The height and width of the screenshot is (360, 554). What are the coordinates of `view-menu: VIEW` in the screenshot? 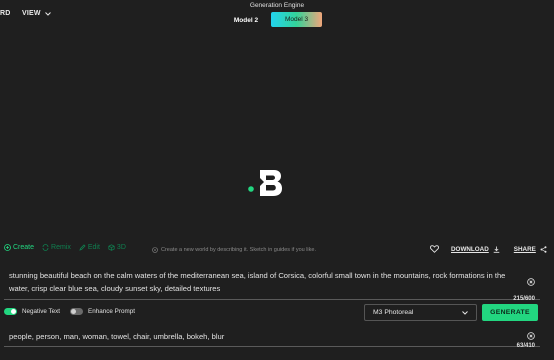 It's located at (36, 13).